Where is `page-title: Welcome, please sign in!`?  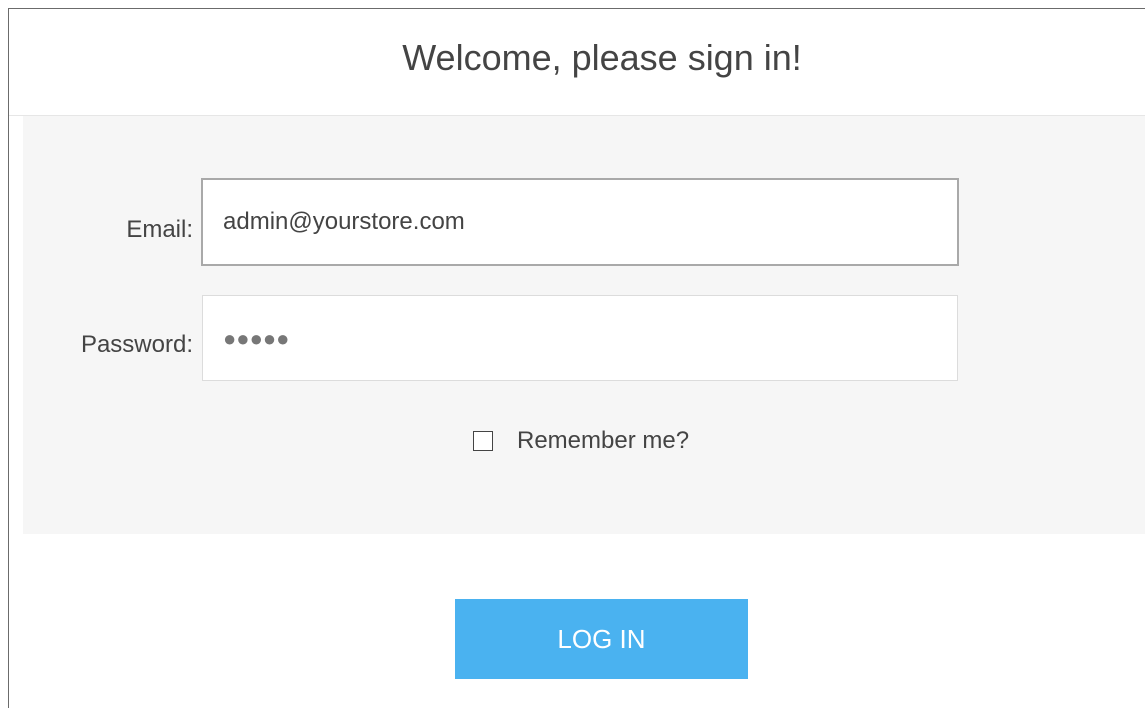
page-title: Welcome, please sign in! is located at coordinates (602, 57).